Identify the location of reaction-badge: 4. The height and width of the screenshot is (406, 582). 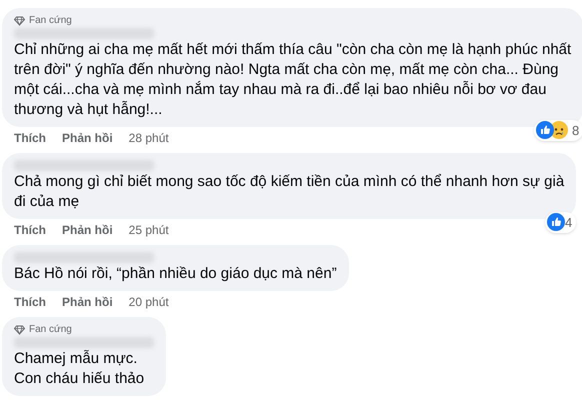
(560, 222).